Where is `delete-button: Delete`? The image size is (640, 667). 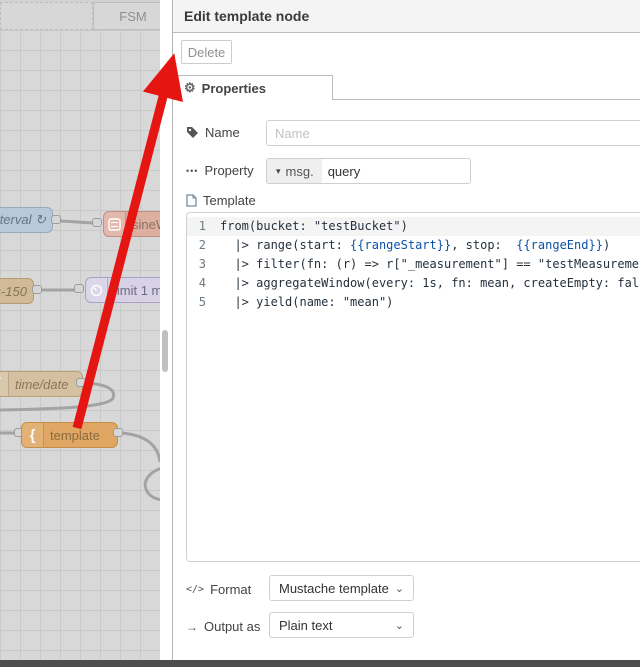 delete-button: Delete is located at coordinates (206, 52).